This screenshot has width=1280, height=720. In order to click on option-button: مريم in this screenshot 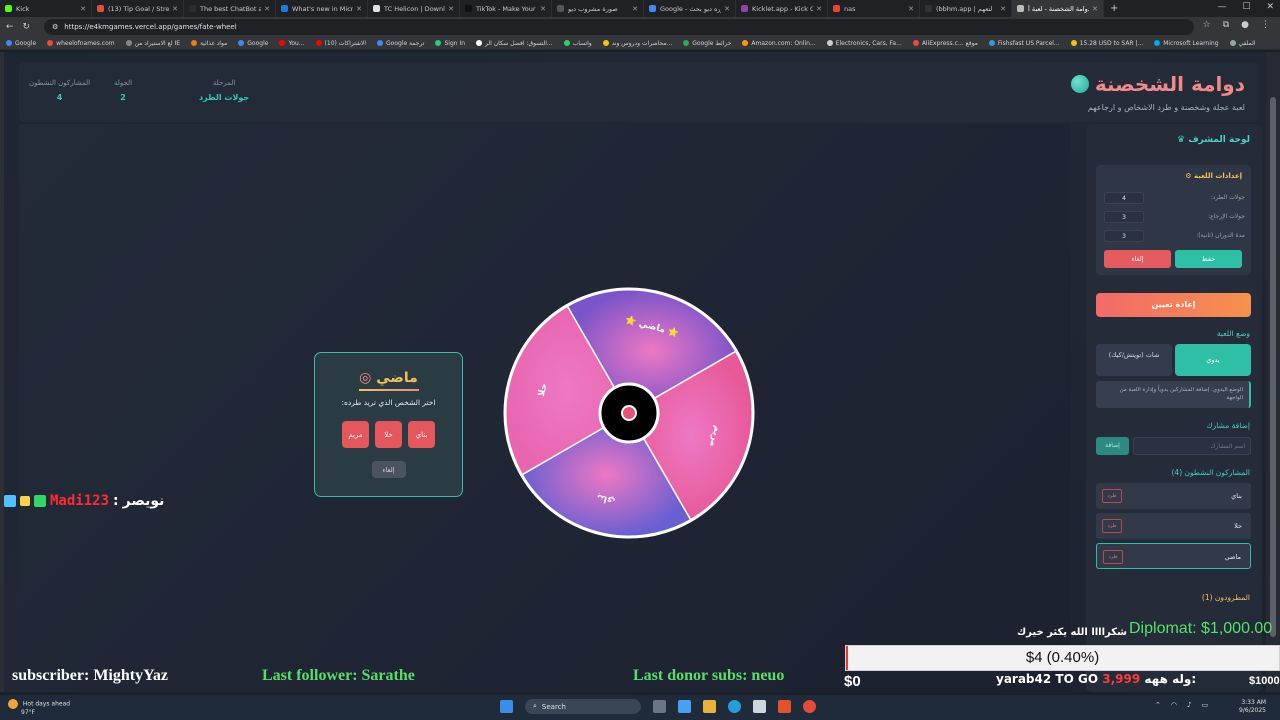, I will do `click(355, 434)`.